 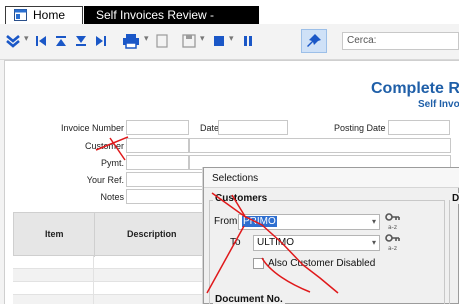 I want to click on stop-icon, so click(x=219, y=41).